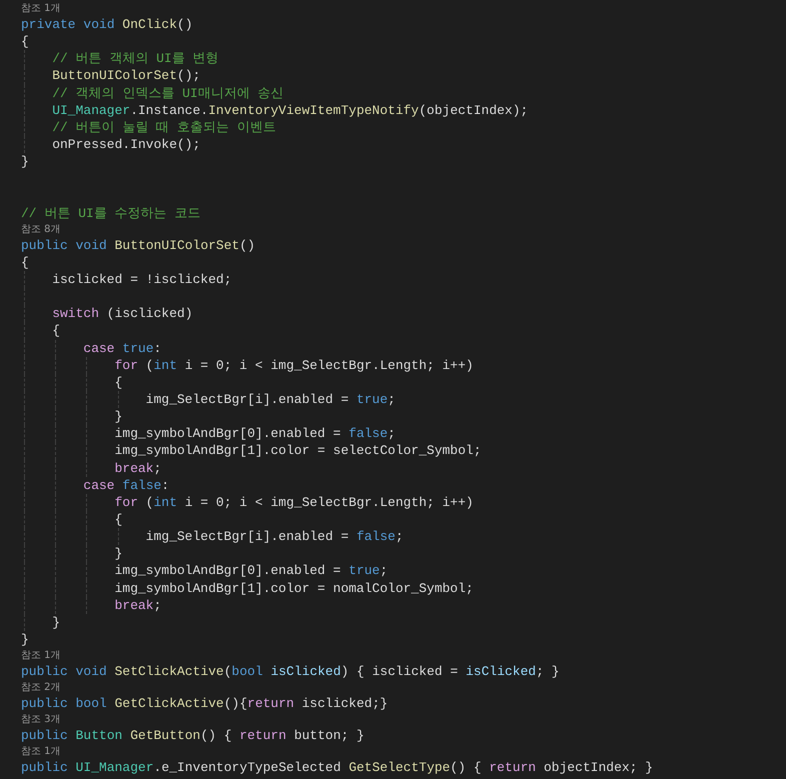 Image resolution: width=786 pixels, height=779 pixels. What do you see at coordinates (192, 735) in the screenshot?
I see `code-line: public Button GetButton() { return button; }` at bounding box center [192, 735].